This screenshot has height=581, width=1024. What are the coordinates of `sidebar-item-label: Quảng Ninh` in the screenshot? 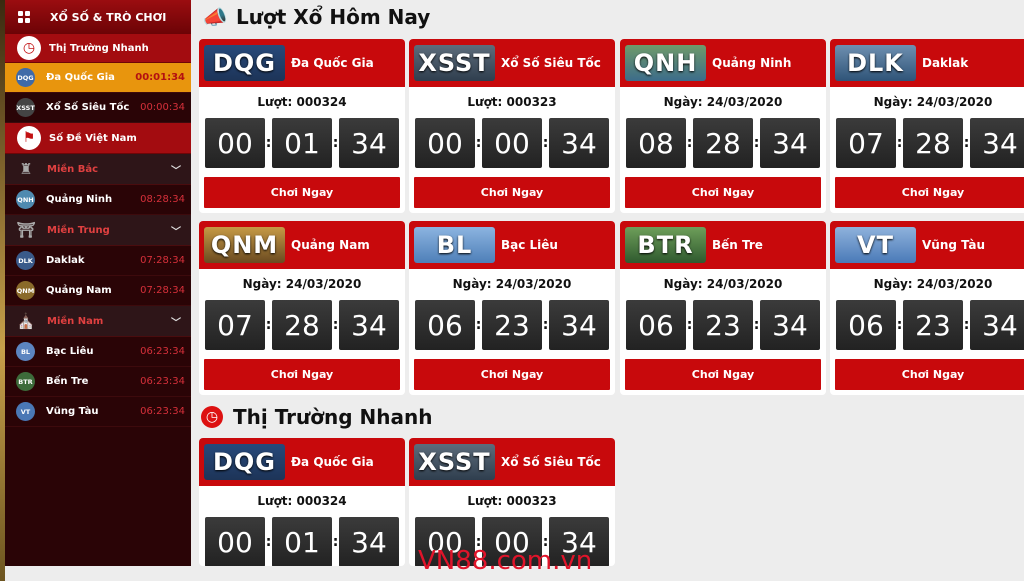 It's located at (79, 199).